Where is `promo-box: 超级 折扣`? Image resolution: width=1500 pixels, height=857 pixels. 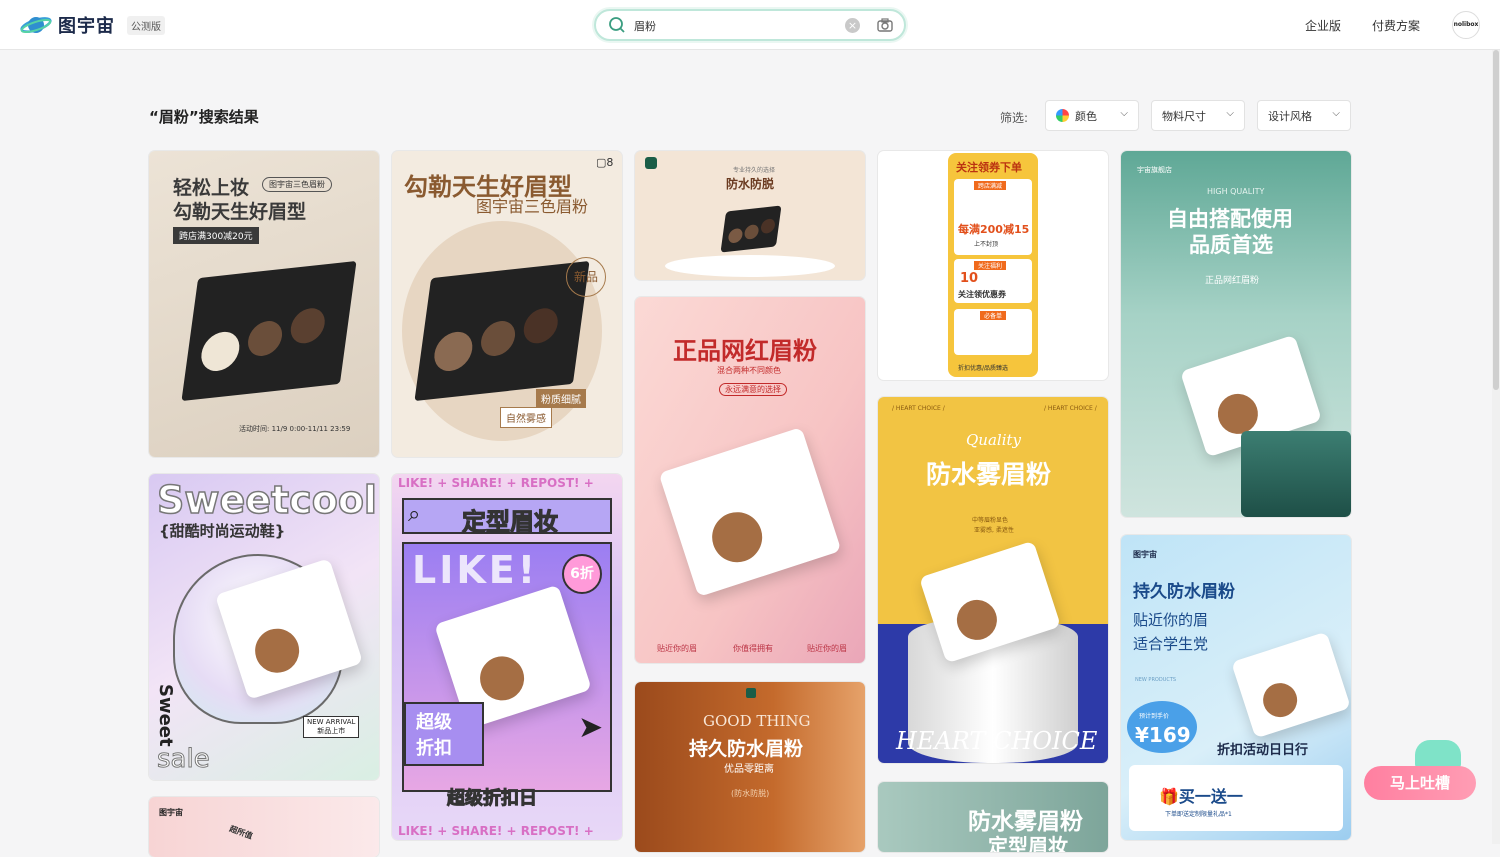
promo-box: 超级 折扣 is located at coordinates (444, 734).